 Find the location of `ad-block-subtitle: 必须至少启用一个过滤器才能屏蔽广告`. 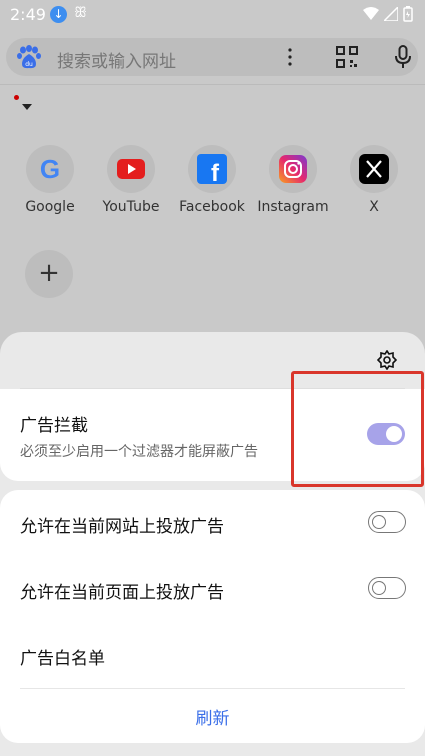

ad-block-subtitle: 必须至少启用一个过滤器才能屏蔽广告 is located at coordinates (139, 452).